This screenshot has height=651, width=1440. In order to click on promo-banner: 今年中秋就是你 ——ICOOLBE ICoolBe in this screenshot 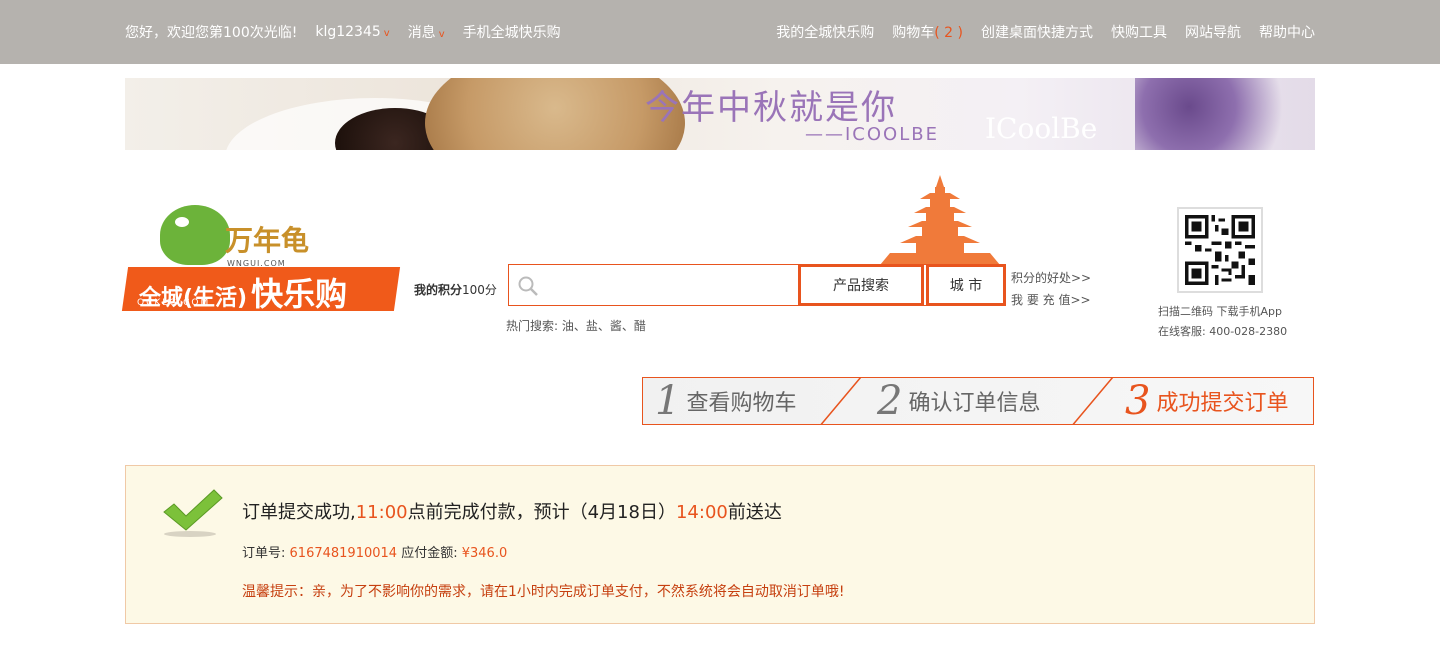, I will do `click(720, 114)`.